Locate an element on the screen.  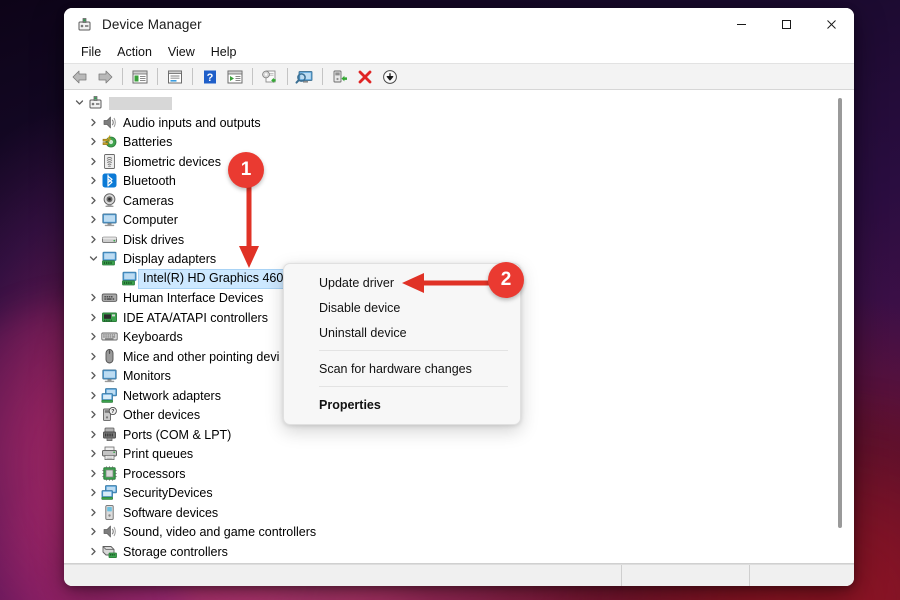
help-icon: ? is located at coordinates (210, 77).